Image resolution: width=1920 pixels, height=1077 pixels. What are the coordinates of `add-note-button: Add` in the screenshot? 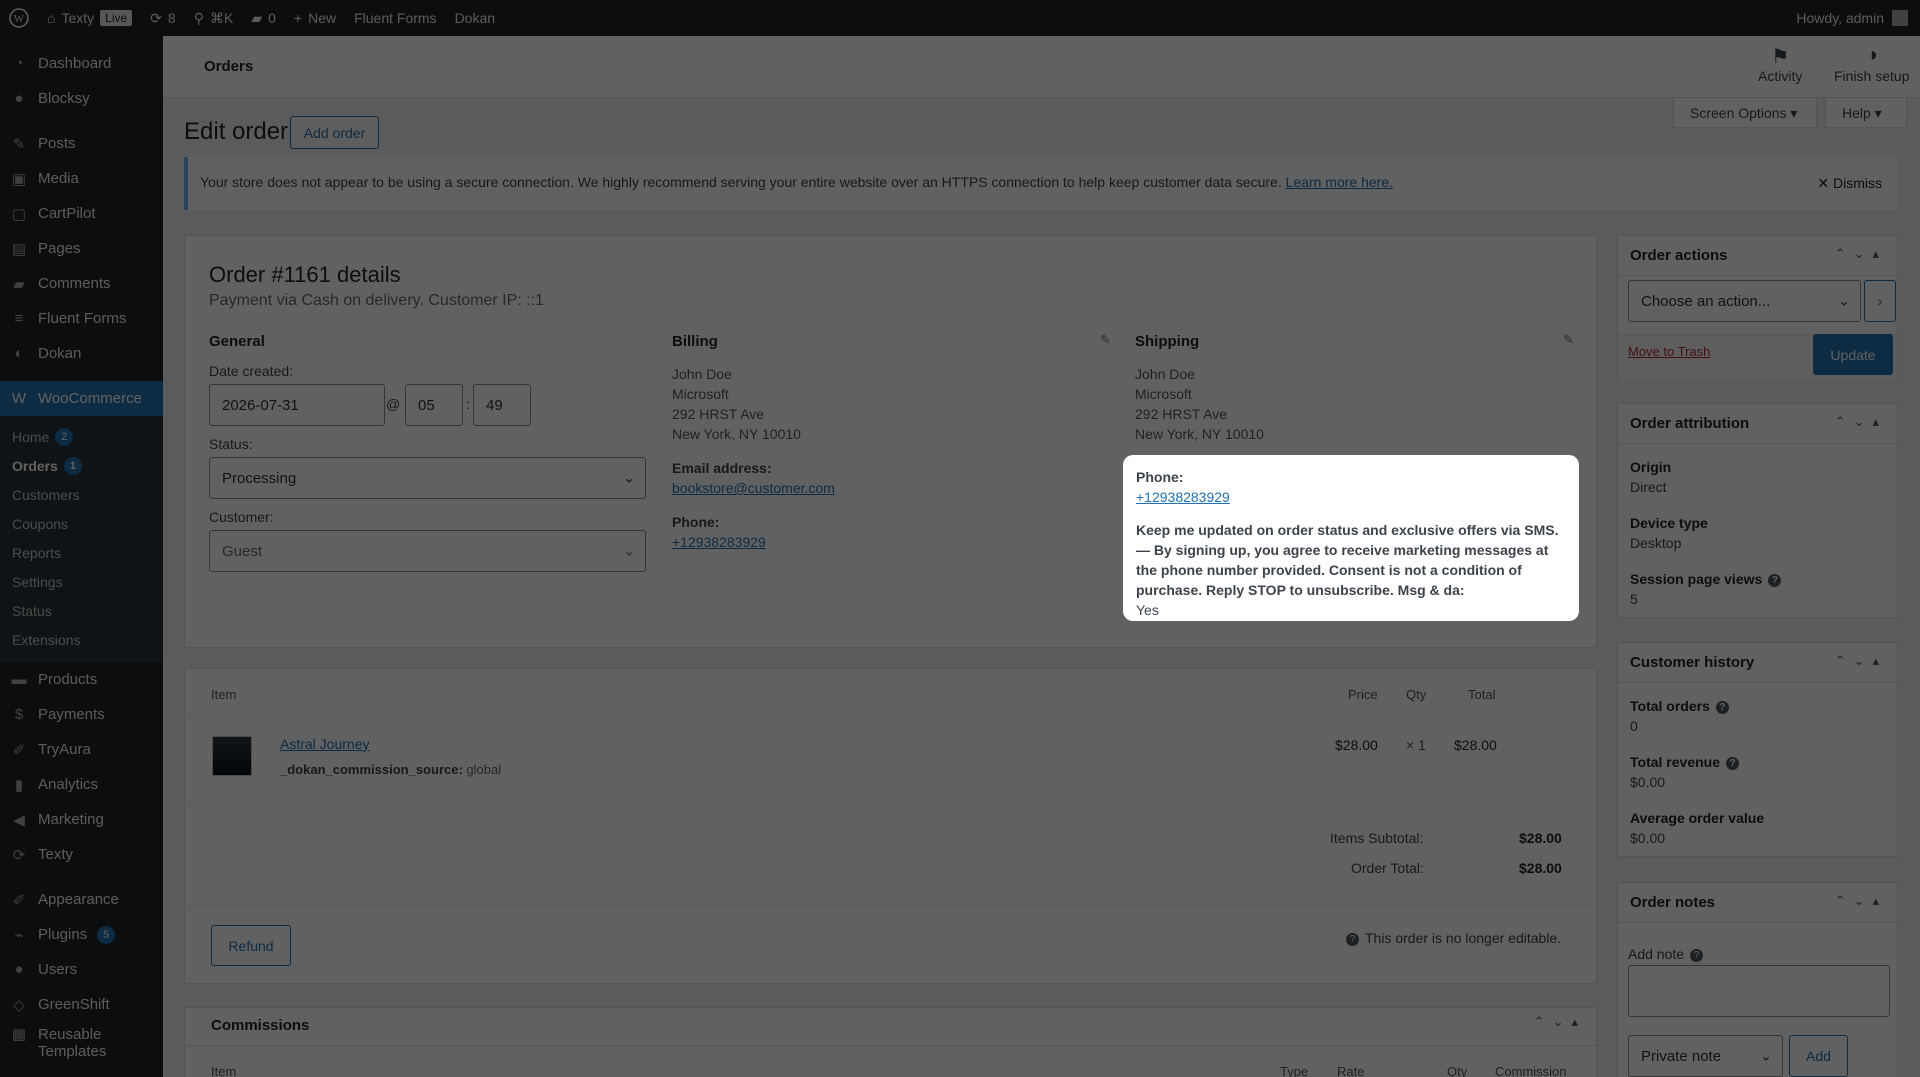 It's located at (1818, 1056).